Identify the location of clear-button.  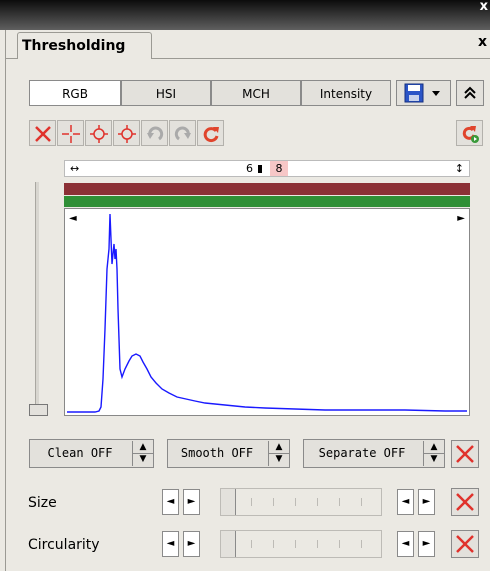
(42, 133).